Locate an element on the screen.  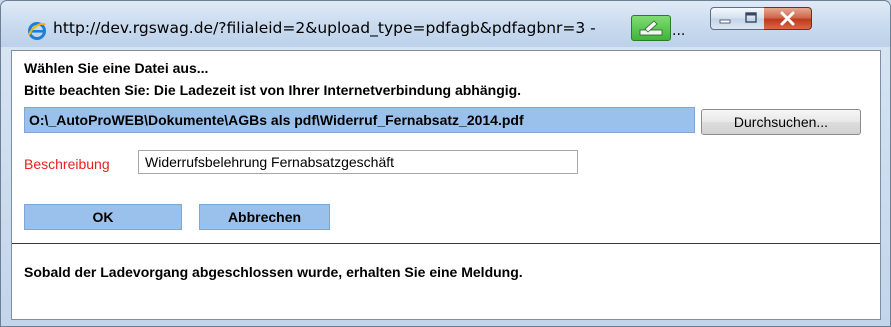
edit-tag-button is located at coordinates (651, 28).